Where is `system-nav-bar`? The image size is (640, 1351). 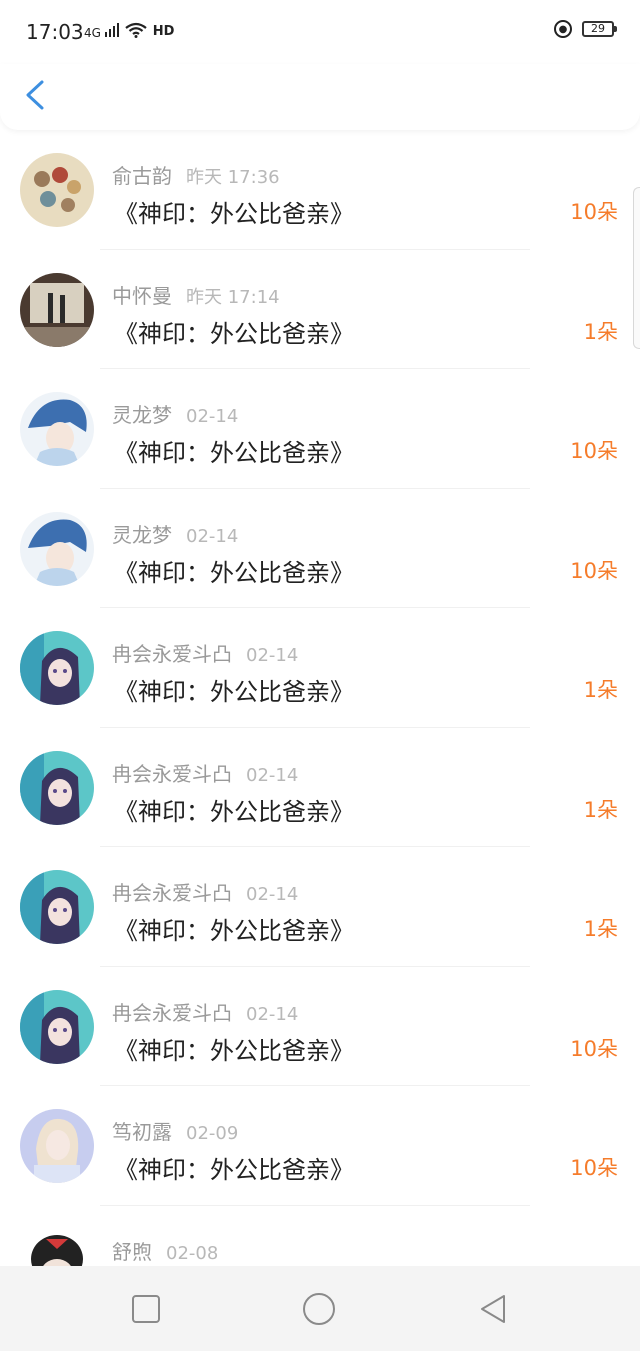 system-nav-bar is located at coordinates (320, 1308).